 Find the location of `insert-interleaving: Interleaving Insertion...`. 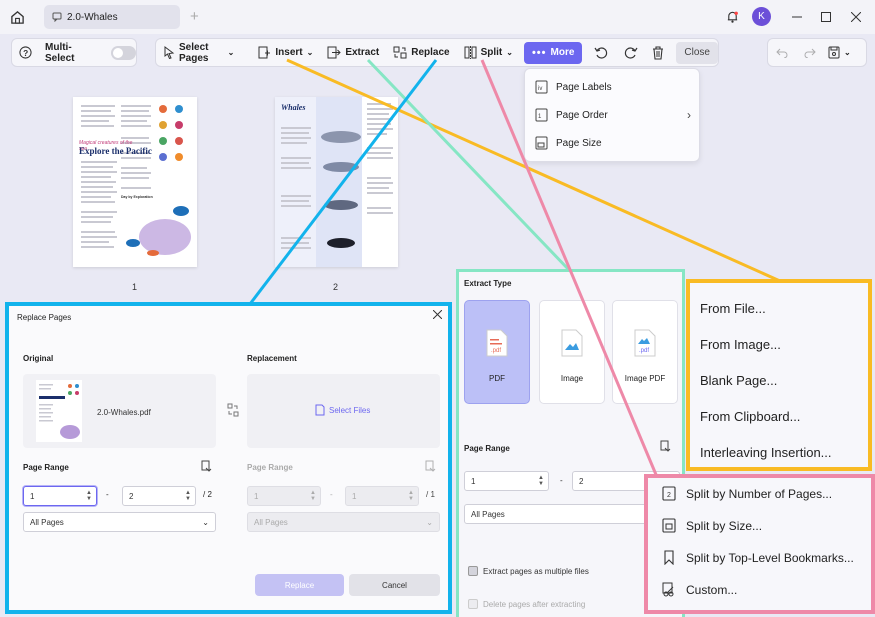

insert-interleaving: Interleaving Insertion... is located at coordinates (766, 452).